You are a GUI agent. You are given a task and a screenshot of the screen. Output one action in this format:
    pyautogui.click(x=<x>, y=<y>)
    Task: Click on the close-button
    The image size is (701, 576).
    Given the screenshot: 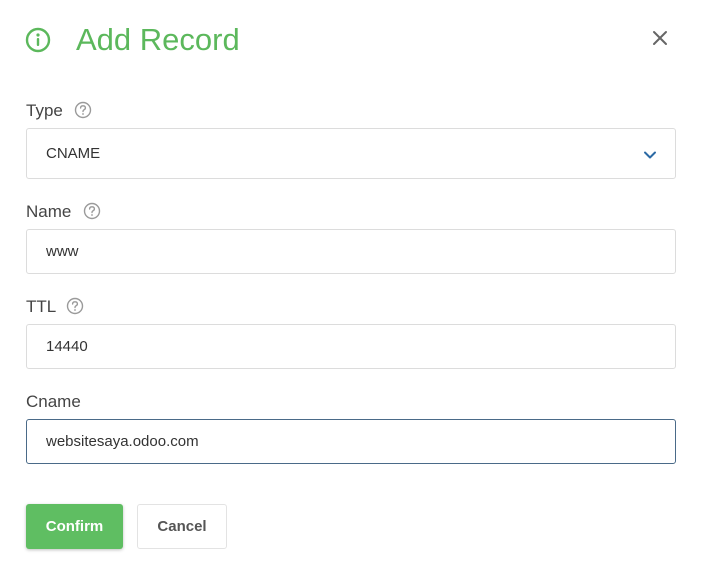 What is the action you would take?
    pyautogui.click(x=660, y=40)
    